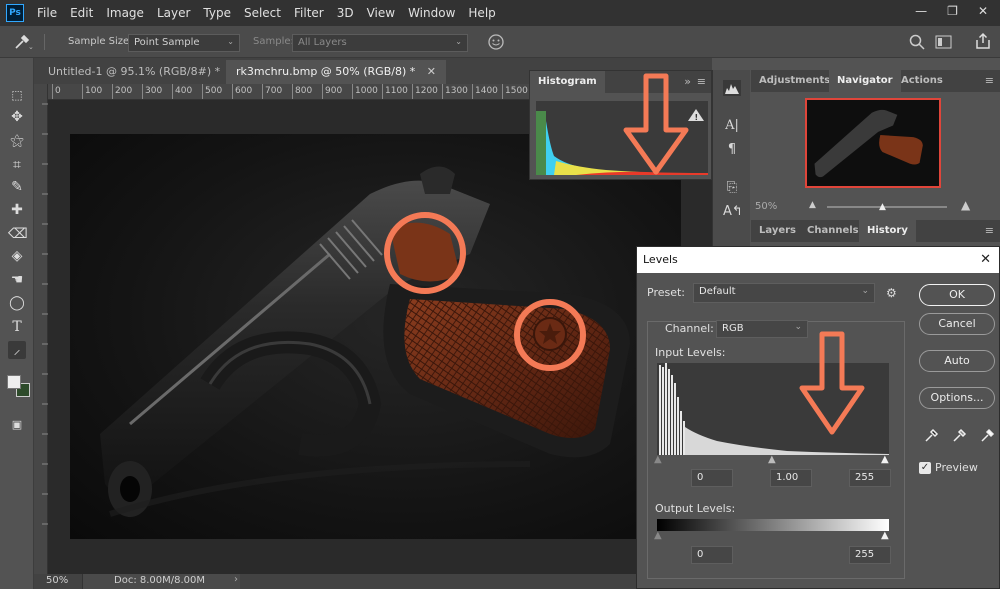  Describe the element at coordinates (656, 124) in the screenshot. I see `annotation-arrow-histogram` at that location.